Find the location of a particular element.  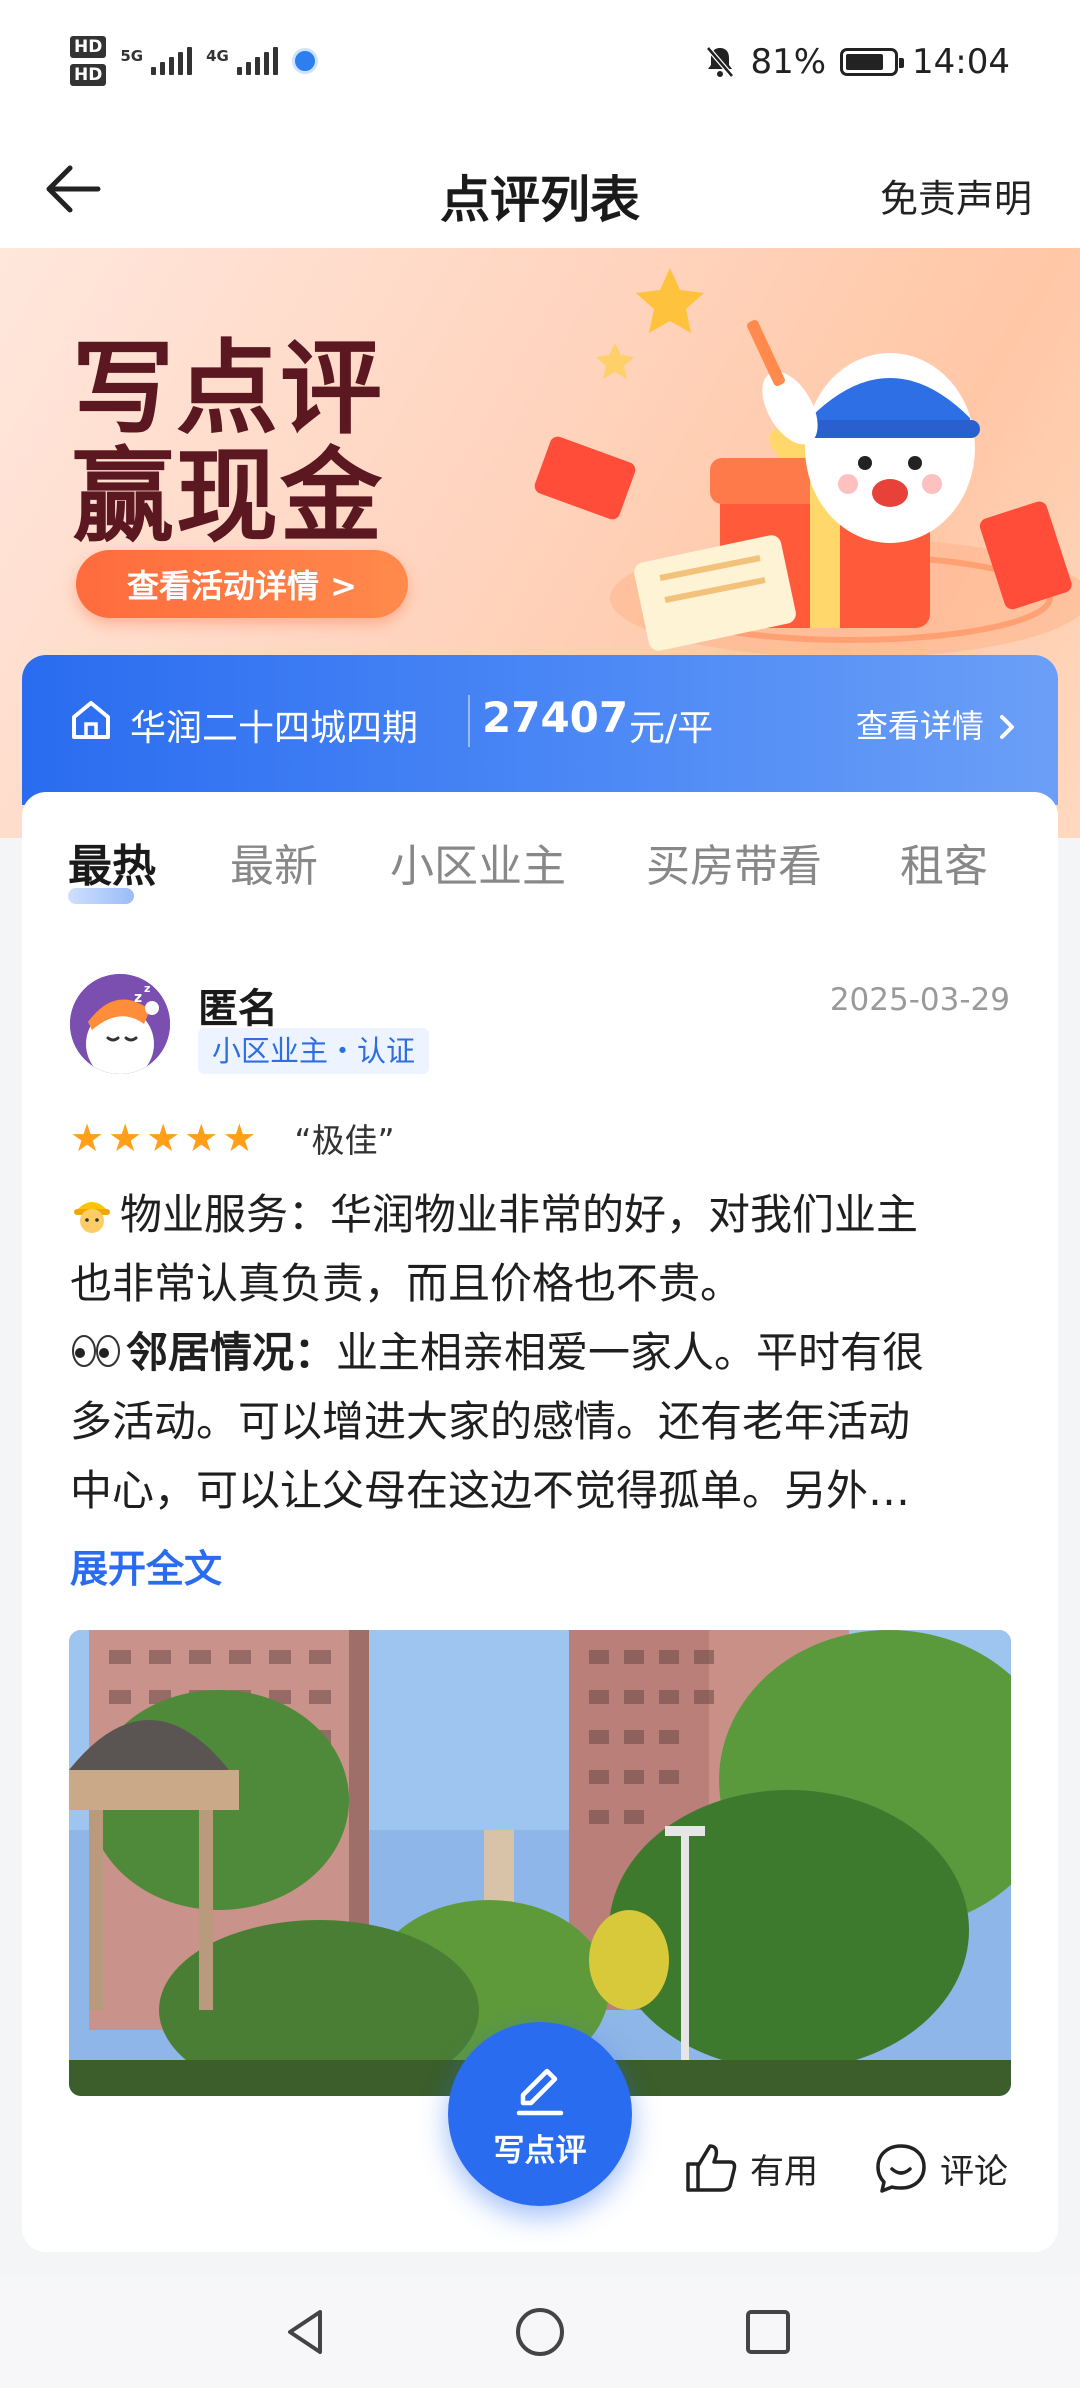

banner-headline-line2: 赢现金 is located at coordinates (228, 497).